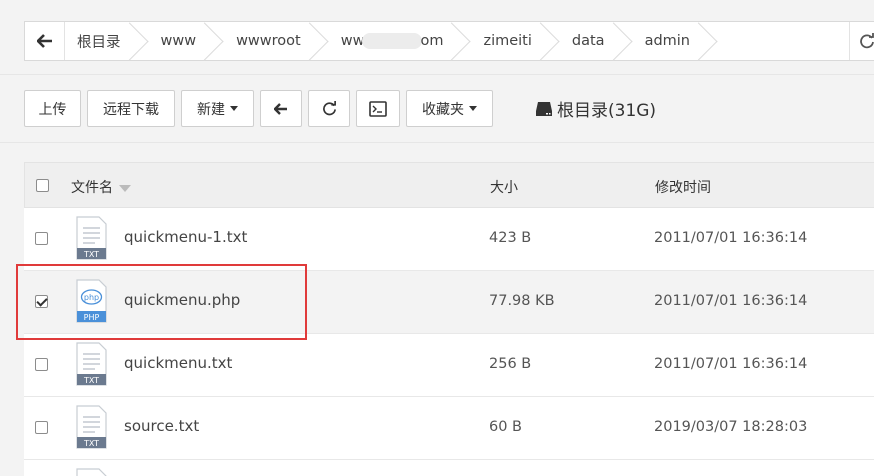  Describe the element at coordinates (185, 237) in the screenshot. I see `file-name-link: quickmenu-1.txt` at that location.